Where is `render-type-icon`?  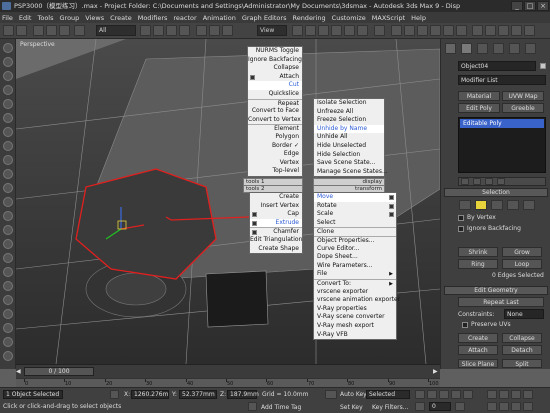 render-type-icon is located at coordinates (503, 30).